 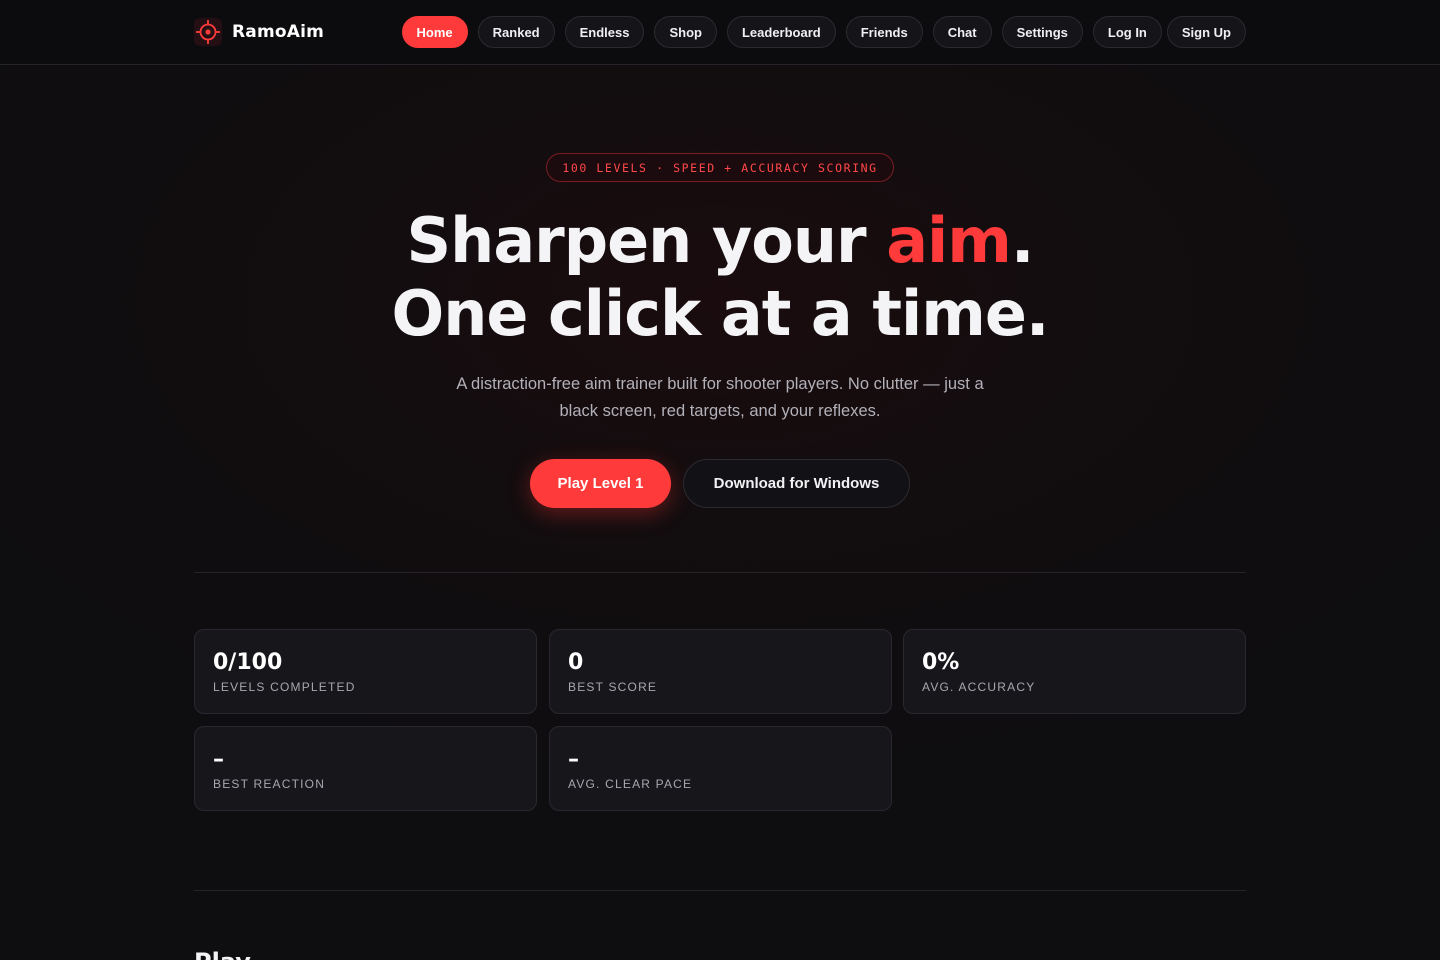 I want to click on nav-chat: Chat, so click(x=962, y=32).